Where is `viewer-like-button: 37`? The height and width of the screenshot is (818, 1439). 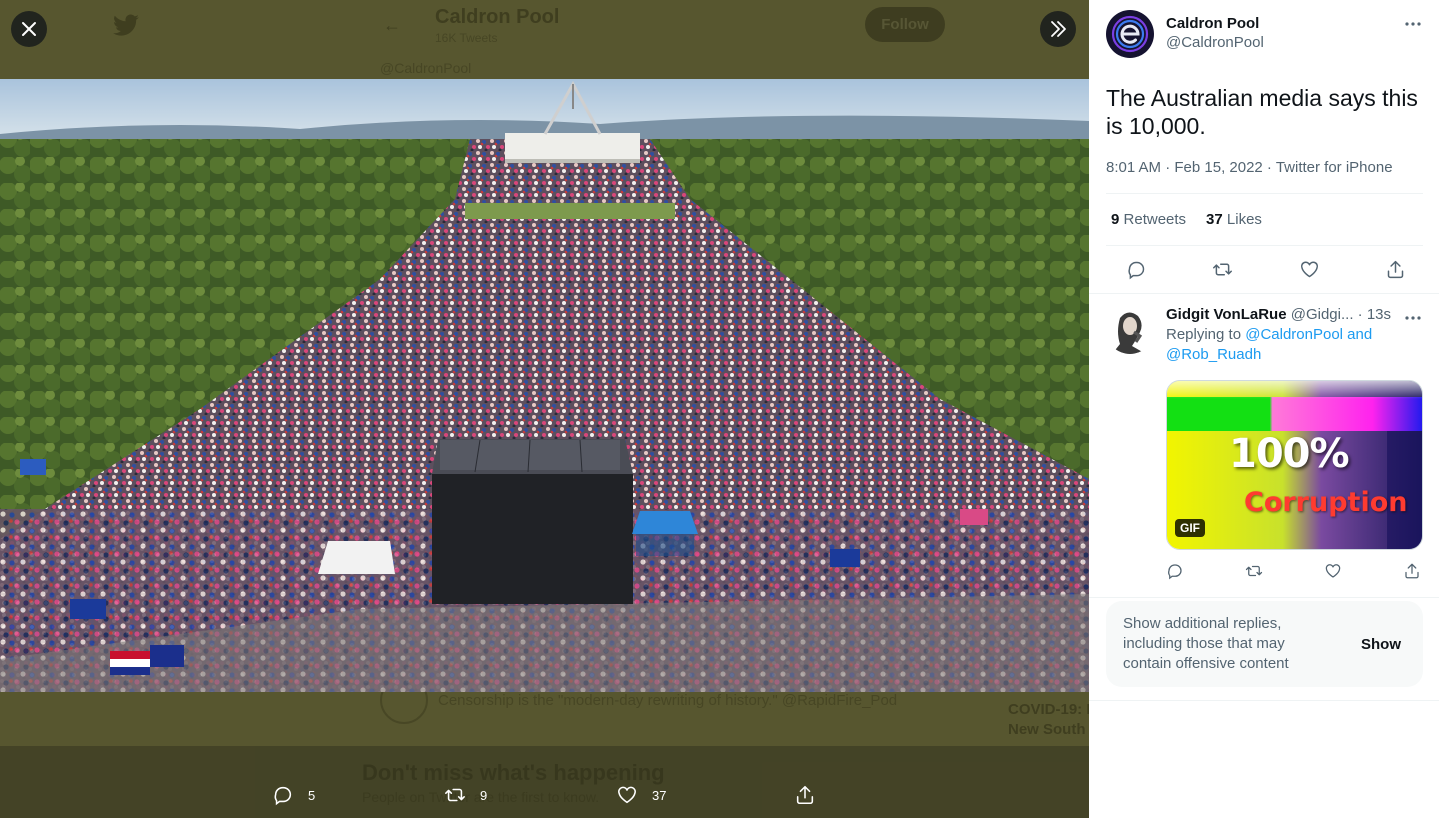
viewer-like-button: 37 is located at coordinates (641, 795).